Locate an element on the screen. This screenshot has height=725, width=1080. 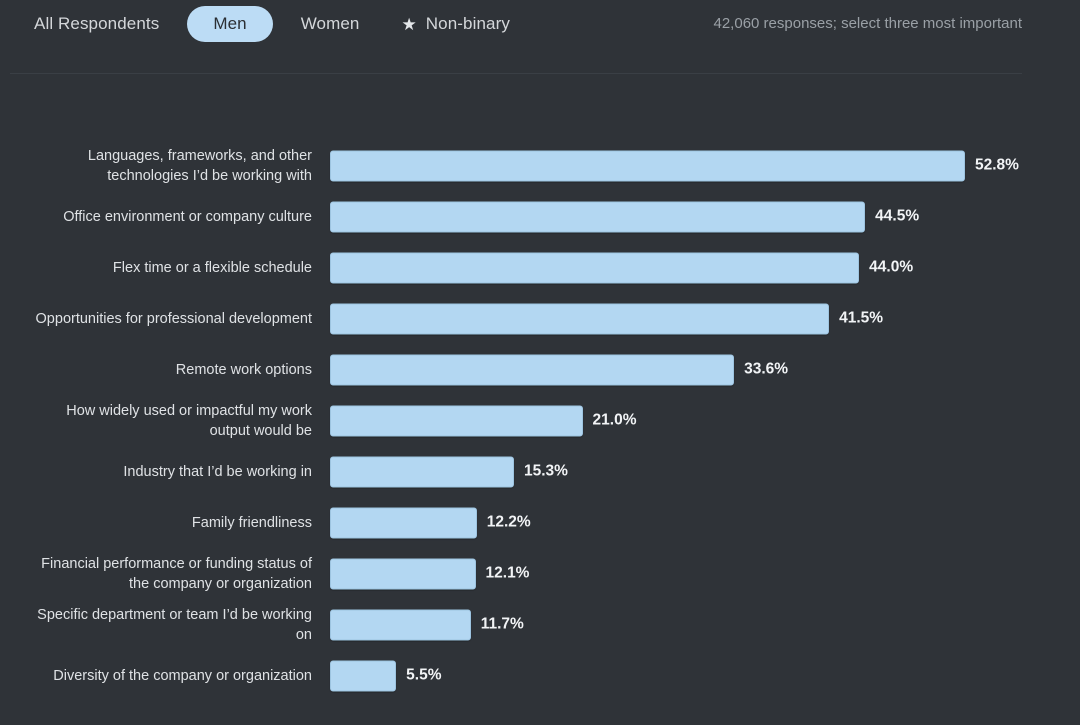
bar-track: 52.8% is located at coordinates (674, 165).